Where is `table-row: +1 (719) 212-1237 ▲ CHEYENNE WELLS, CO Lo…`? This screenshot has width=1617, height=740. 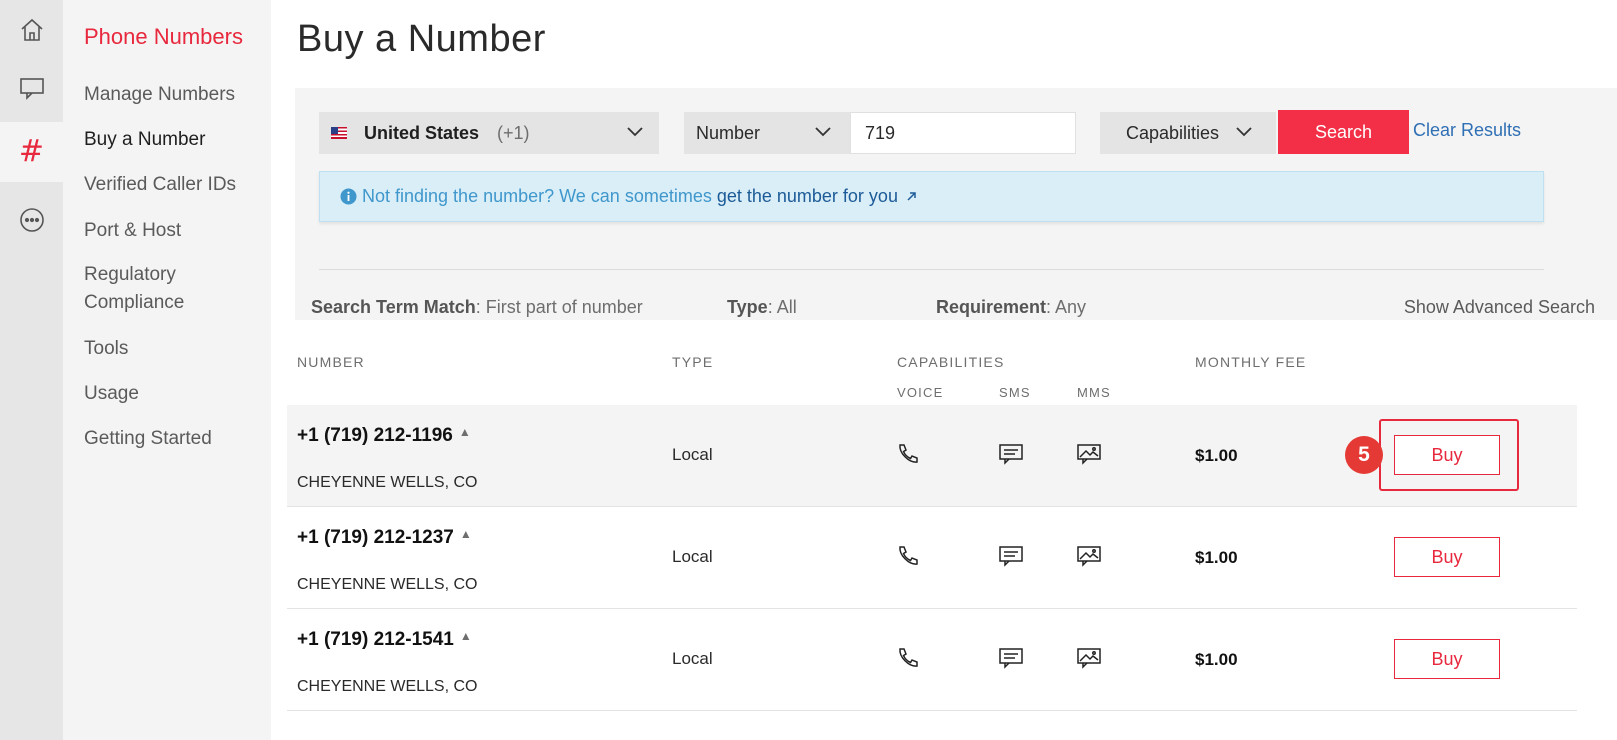 table-row: +1 (719) 212-1237 ▲ CHEYENNE WELLS, CO Lo… is located at coordinates (932, 558).